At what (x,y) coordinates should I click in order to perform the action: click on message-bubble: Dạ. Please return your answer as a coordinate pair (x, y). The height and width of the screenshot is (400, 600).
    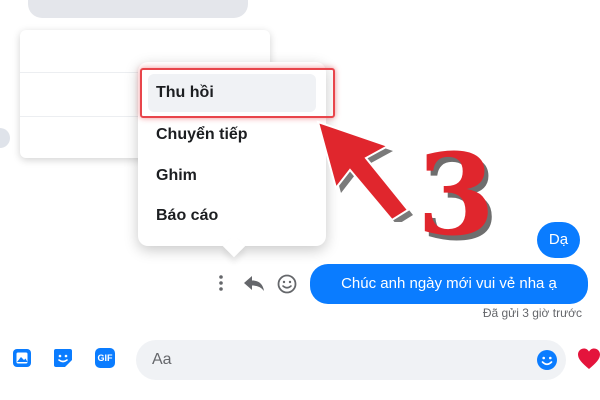
    Looking at the image, I should click on (558, 240).